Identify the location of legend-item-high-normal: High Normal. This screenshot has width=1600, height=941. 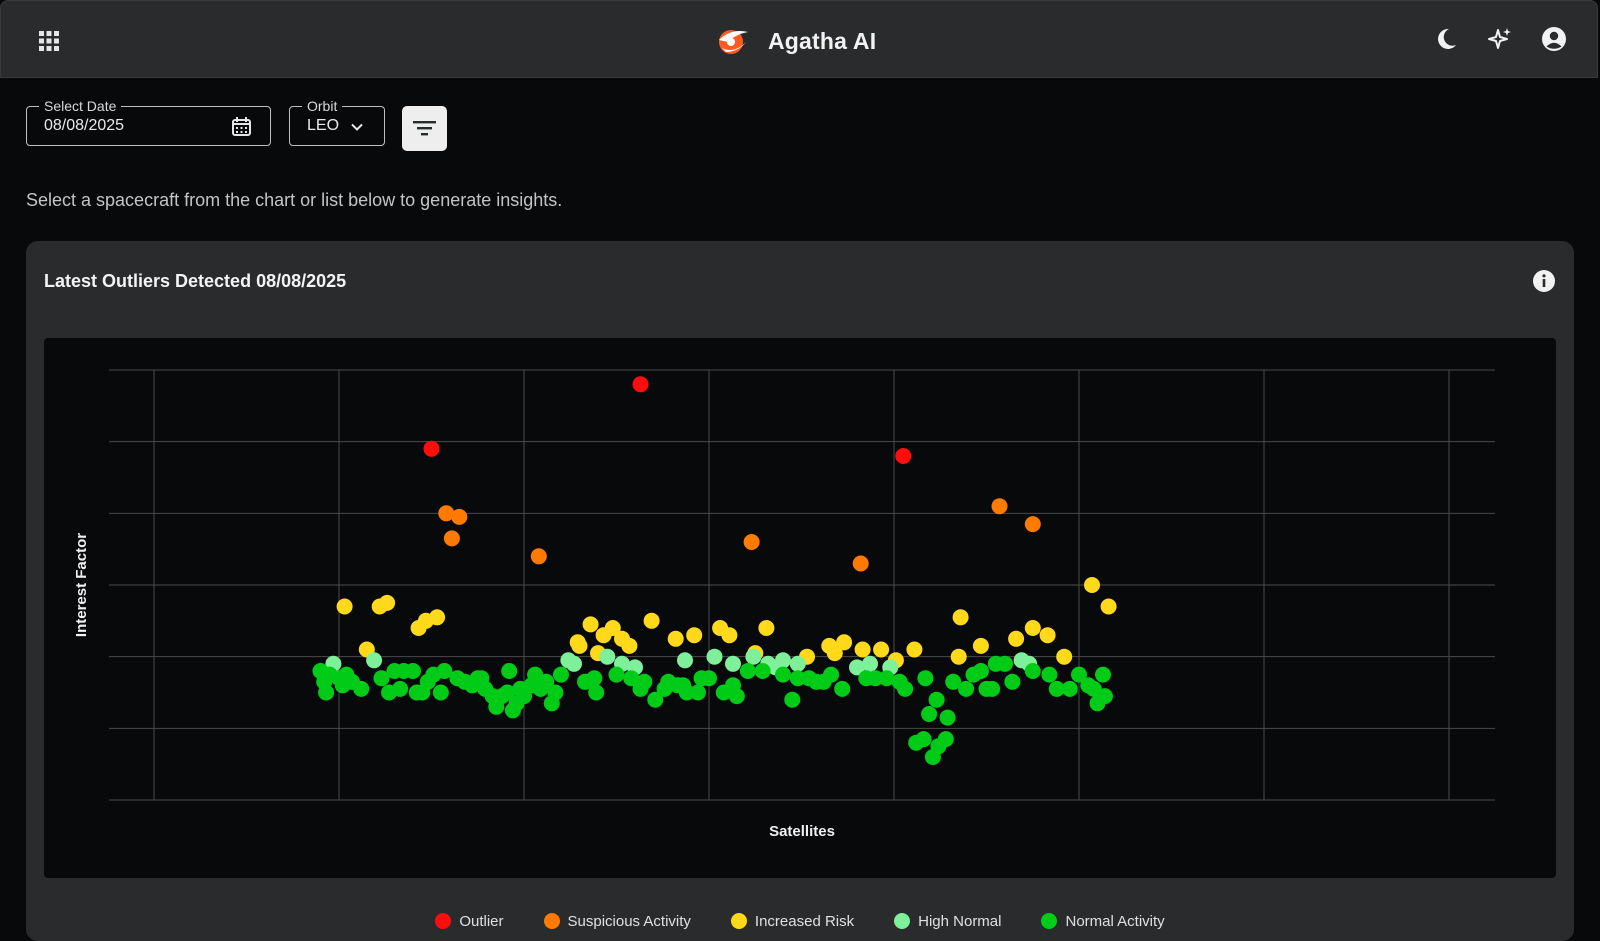
(947, 921).